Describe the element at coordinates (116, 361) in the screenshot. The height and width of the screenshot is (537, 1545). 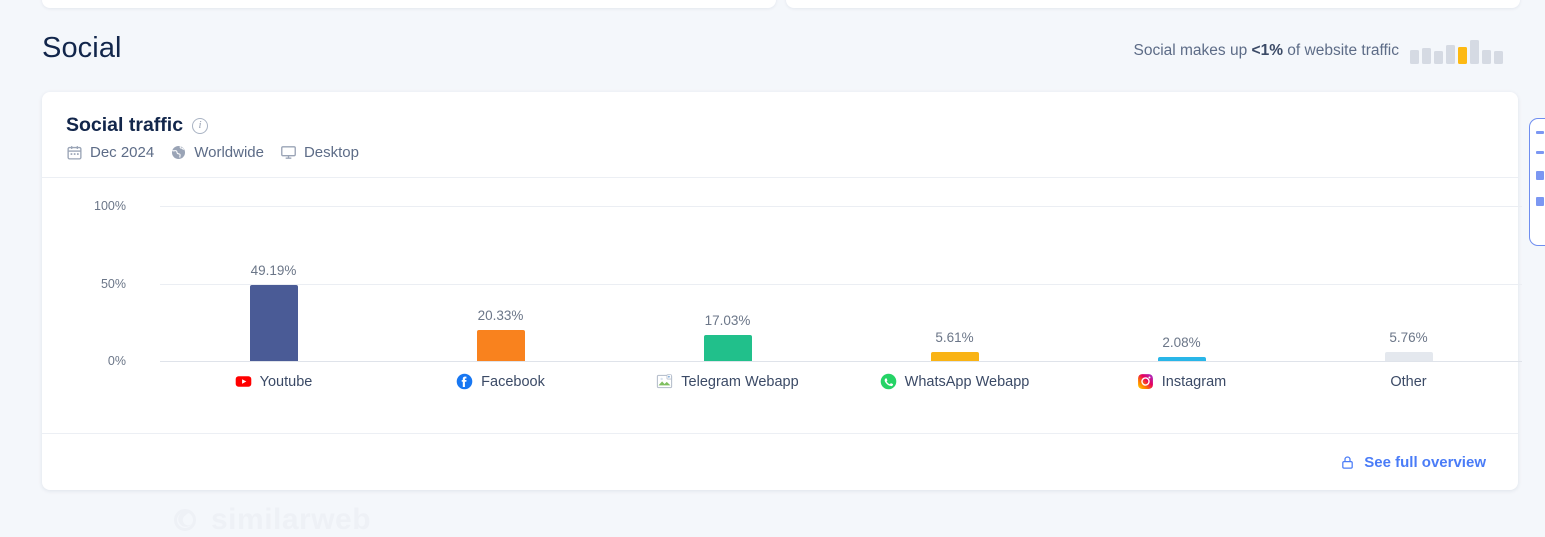
I see `y-axis-tick: 0%` at that location.